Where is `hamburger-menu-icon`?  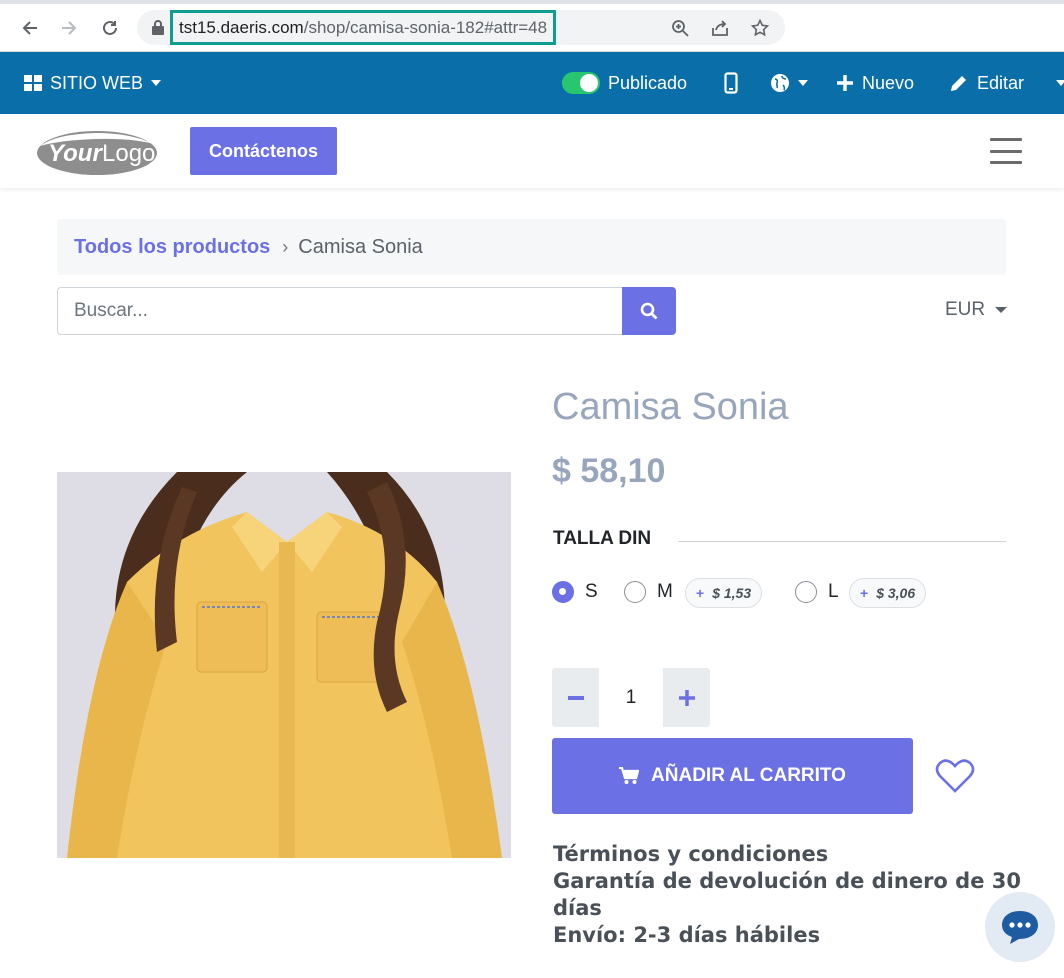
hamburger-menu-icon is located at coordinates (1006, 151).